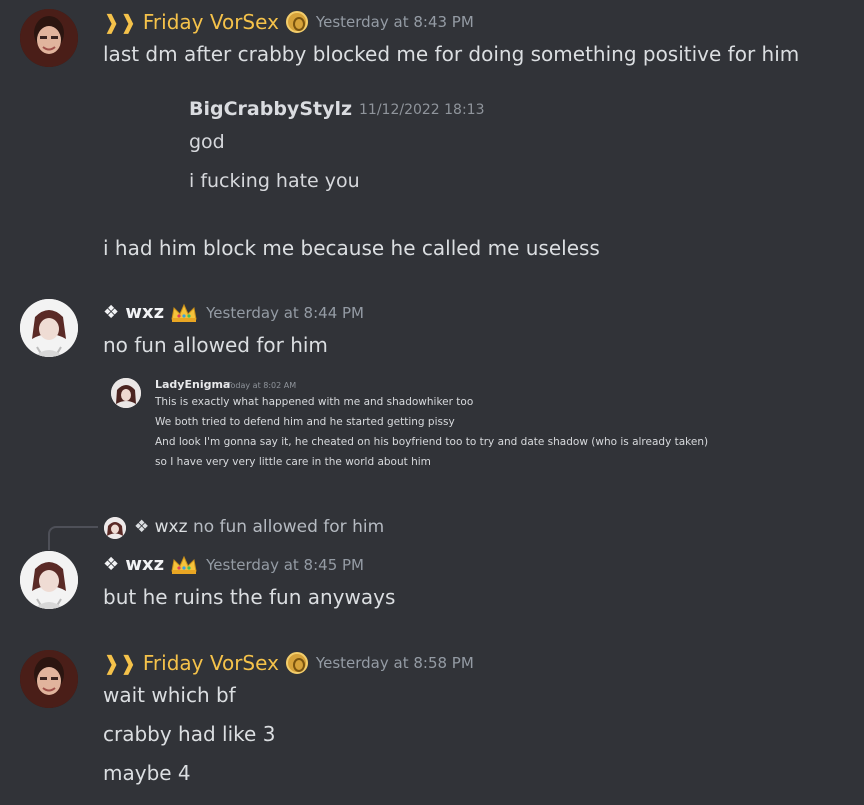 This screenshot has height=805, width=864. I want to click on embedded-author: BigCrabbyStylz, so click(271, 109).